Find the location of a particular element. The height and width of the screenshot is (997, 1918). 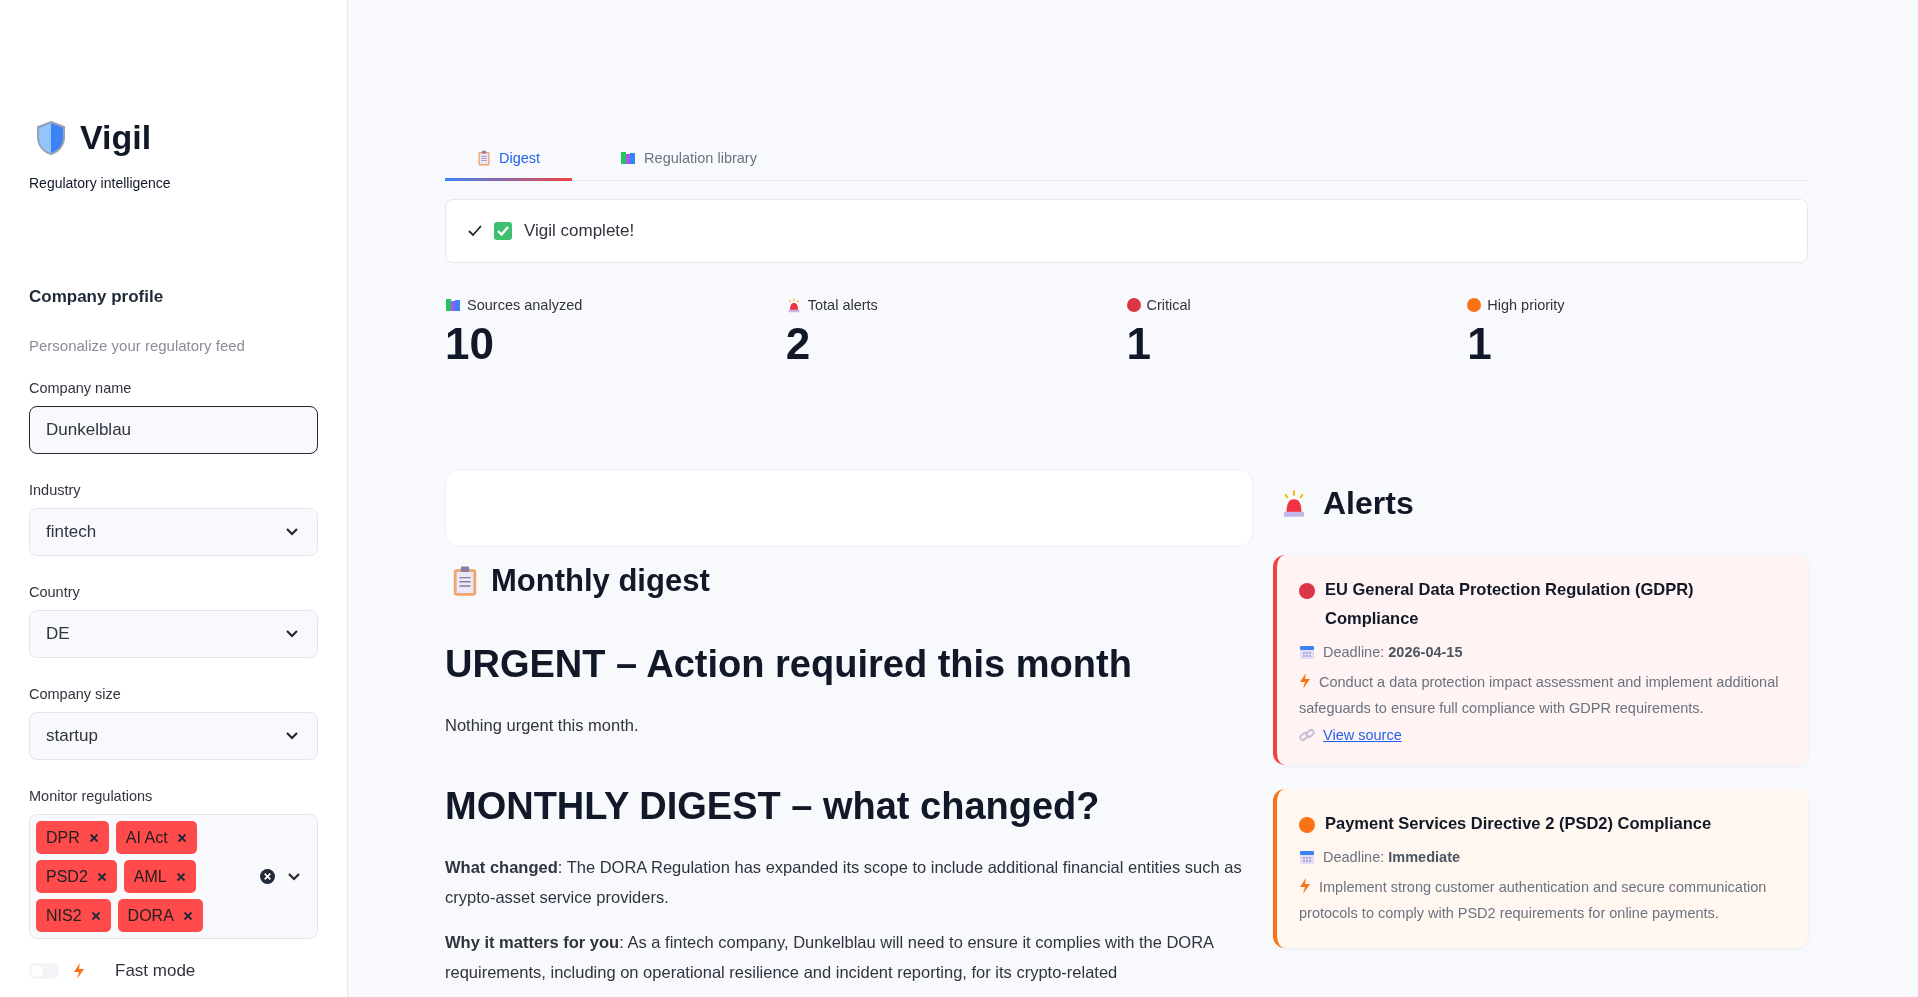

view-source-link: View source is located at coordinates (1362, 735).